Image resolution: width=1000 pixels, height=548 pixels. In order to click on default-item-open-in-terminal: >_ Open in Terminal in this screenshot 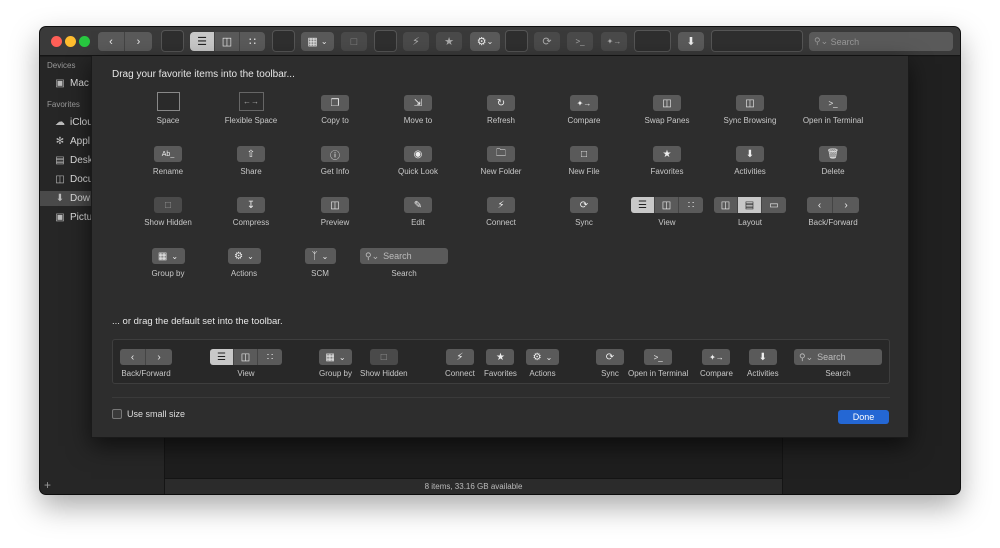, I will do `click(658, 363)`.